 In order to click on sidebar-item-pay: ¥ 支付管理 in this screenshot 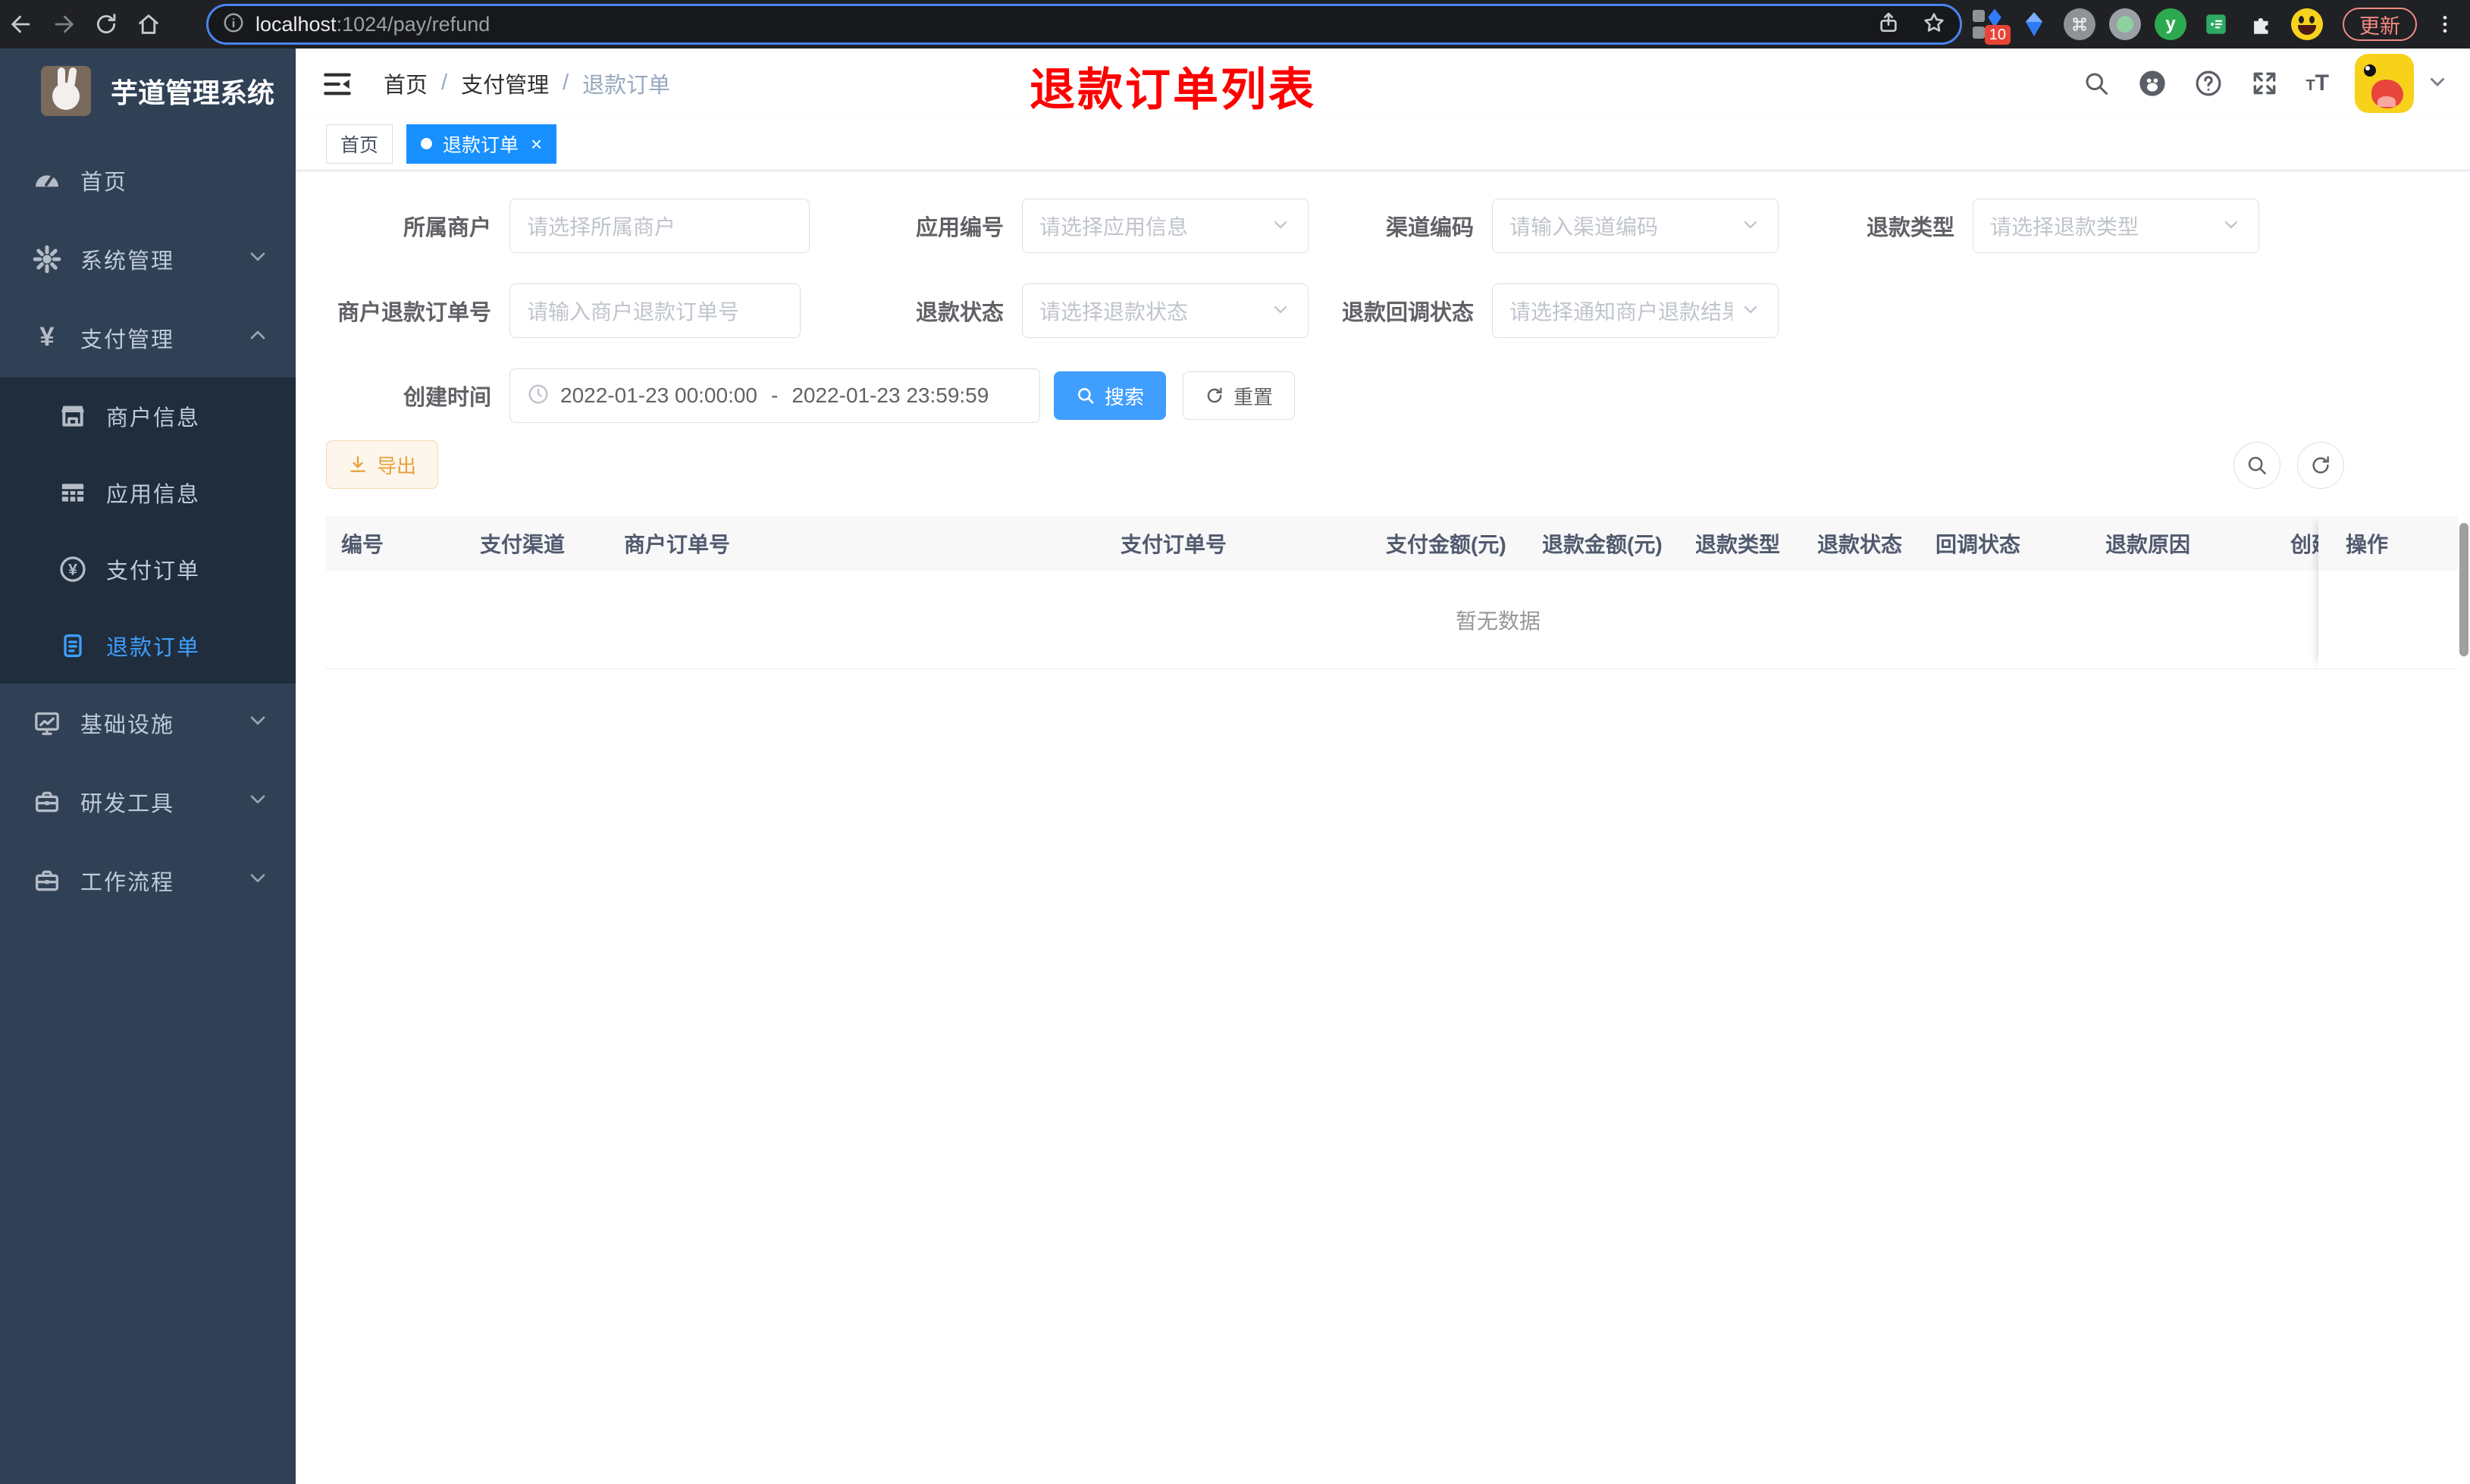, I will do `click(148, 338)`.